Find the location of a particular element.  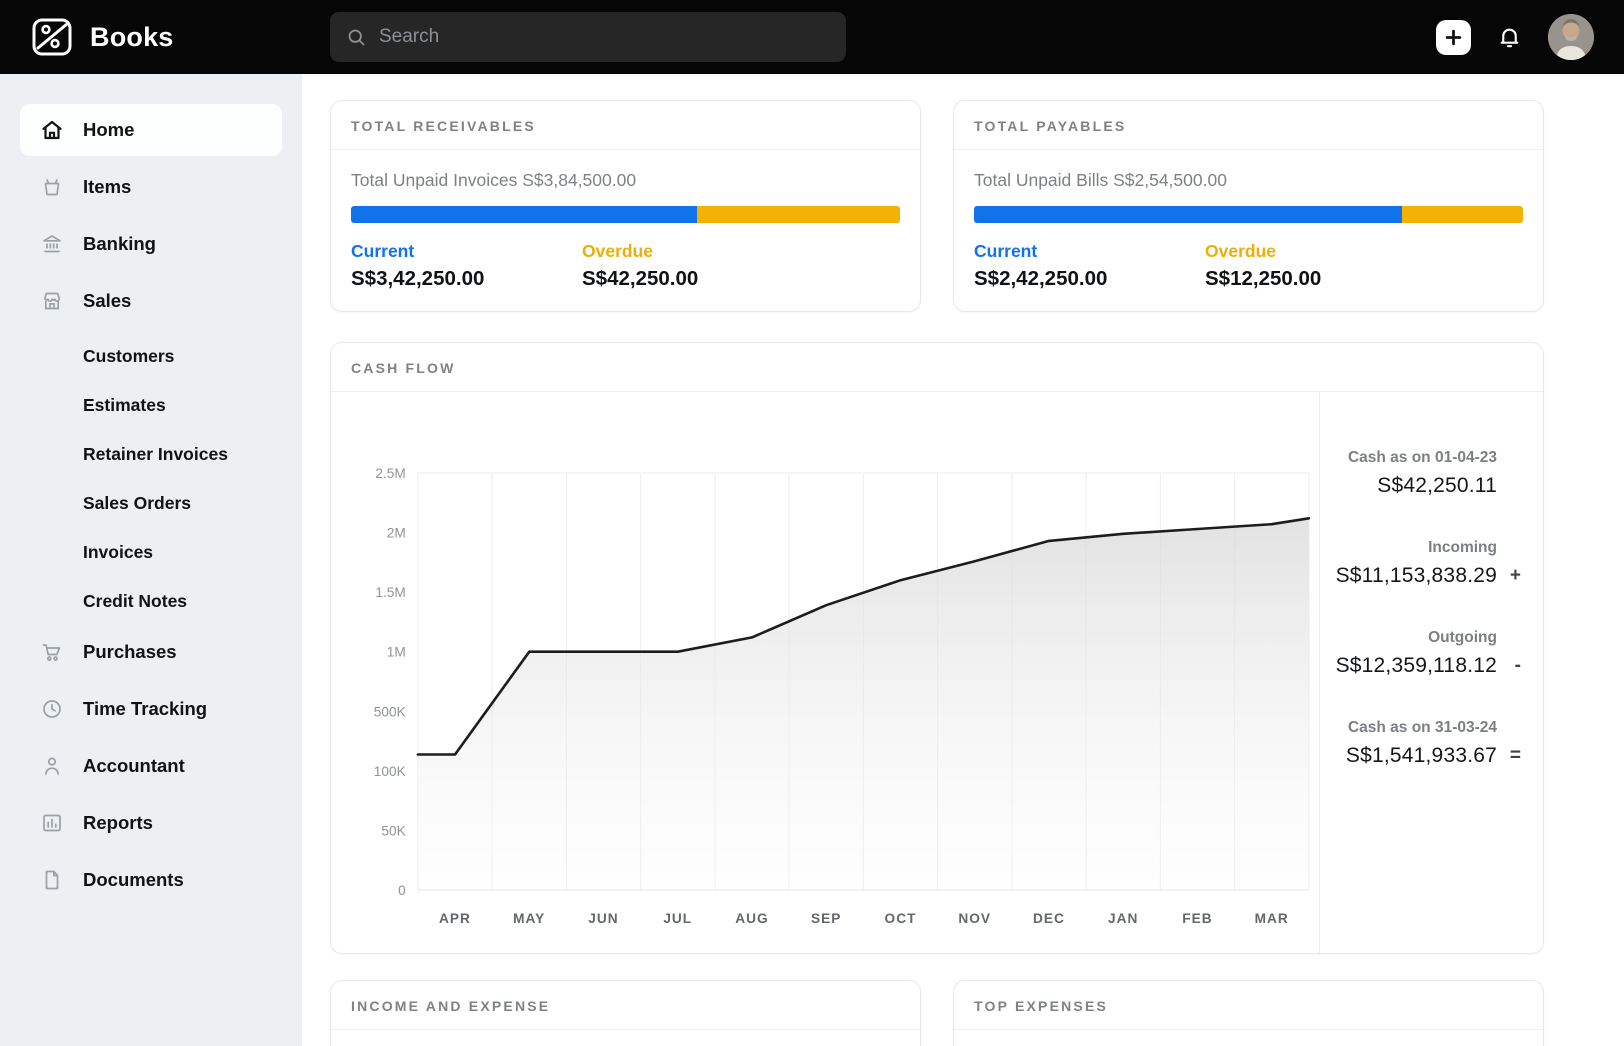

sidebar-item-sales: Sales is located at coordinates (151, 301).